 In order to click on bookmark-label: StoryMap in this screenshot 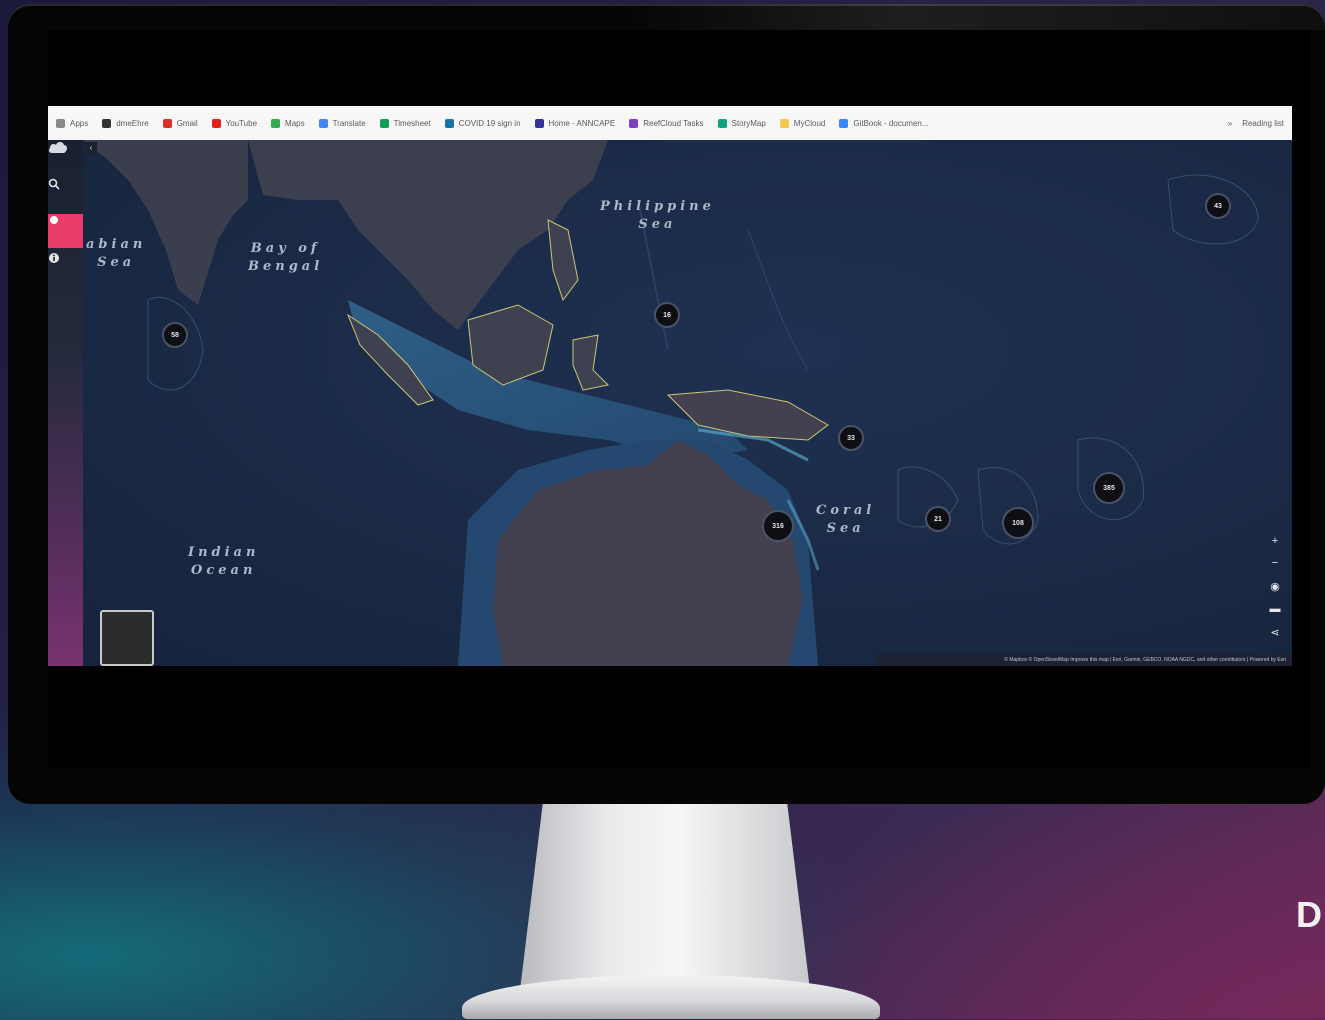, I will do `click(748, 123)`.